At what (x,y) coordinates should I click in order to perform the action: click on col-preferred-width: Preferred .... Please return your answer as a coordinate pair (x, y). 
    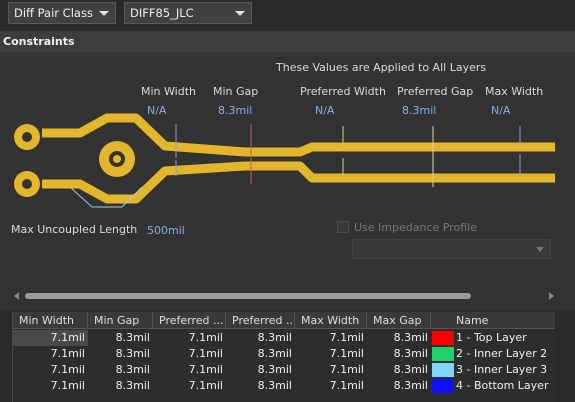
    Looking at the image, I should click on (189, 320).